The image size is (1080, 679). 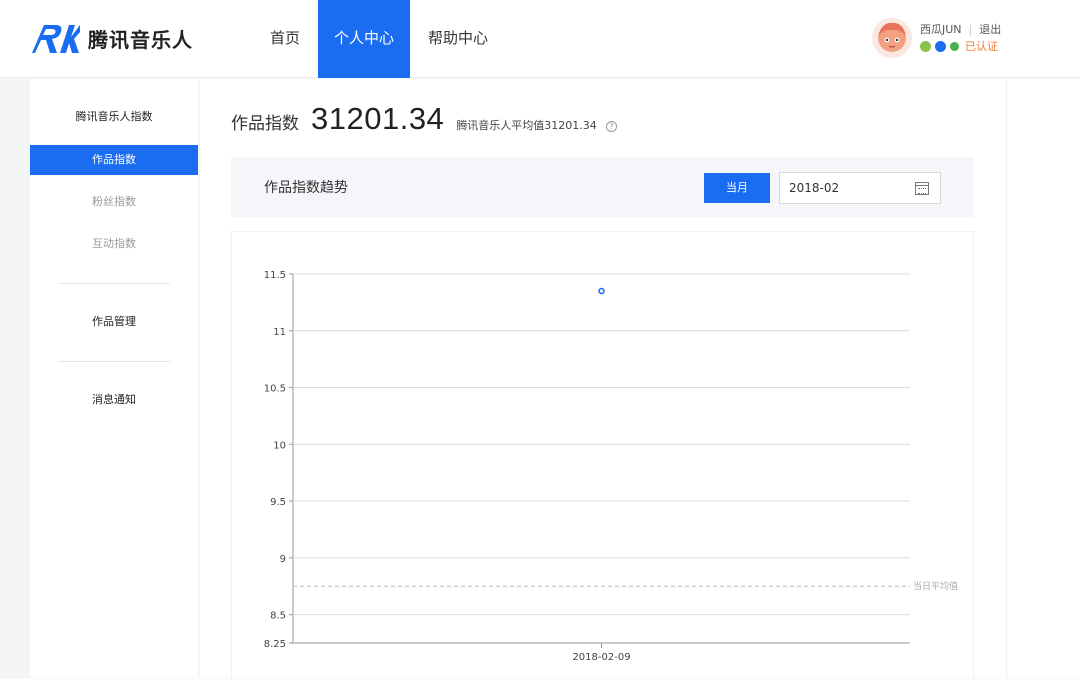 What do you see at coordinates (114, 160) in the screenshot?
I see `sidebar-item-works-index: 作品指数` at bounding box center [114, 160].